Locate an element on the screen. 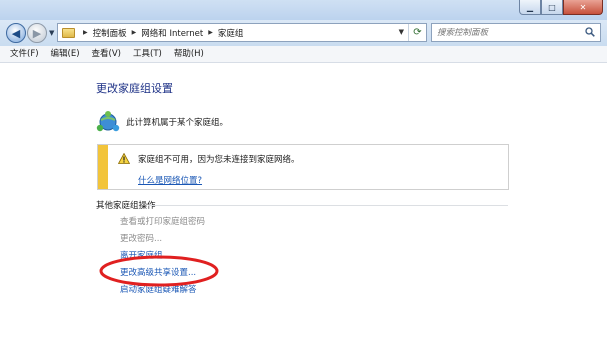 The image size is (607, 341). close-button: ✕ is located at coordinates (583, 7).